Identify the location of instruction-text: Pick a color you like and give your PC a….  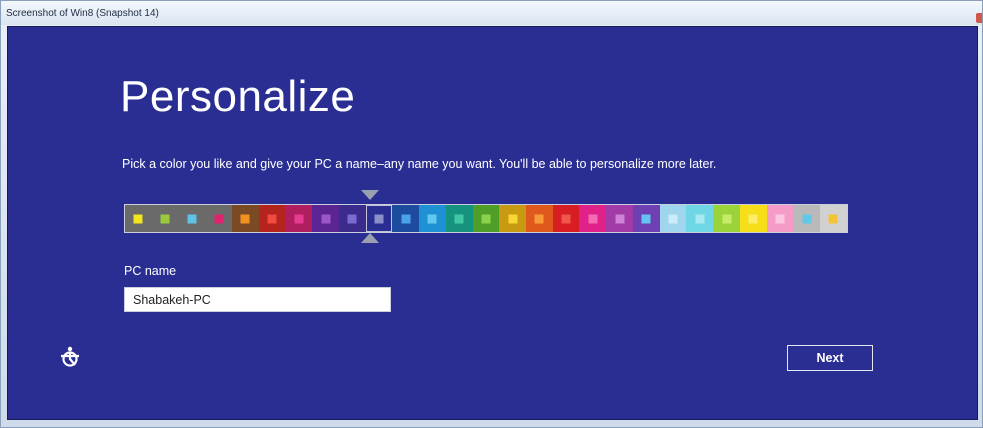
(419, 164).